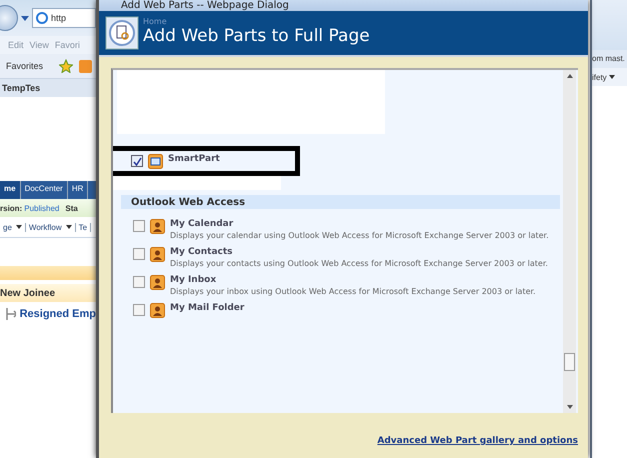 This screenshot has width=627, height=458. What do you see at coordinates (85, 66) in the screenshot?
I see `feed-icon` at bounding box center [85, 66].